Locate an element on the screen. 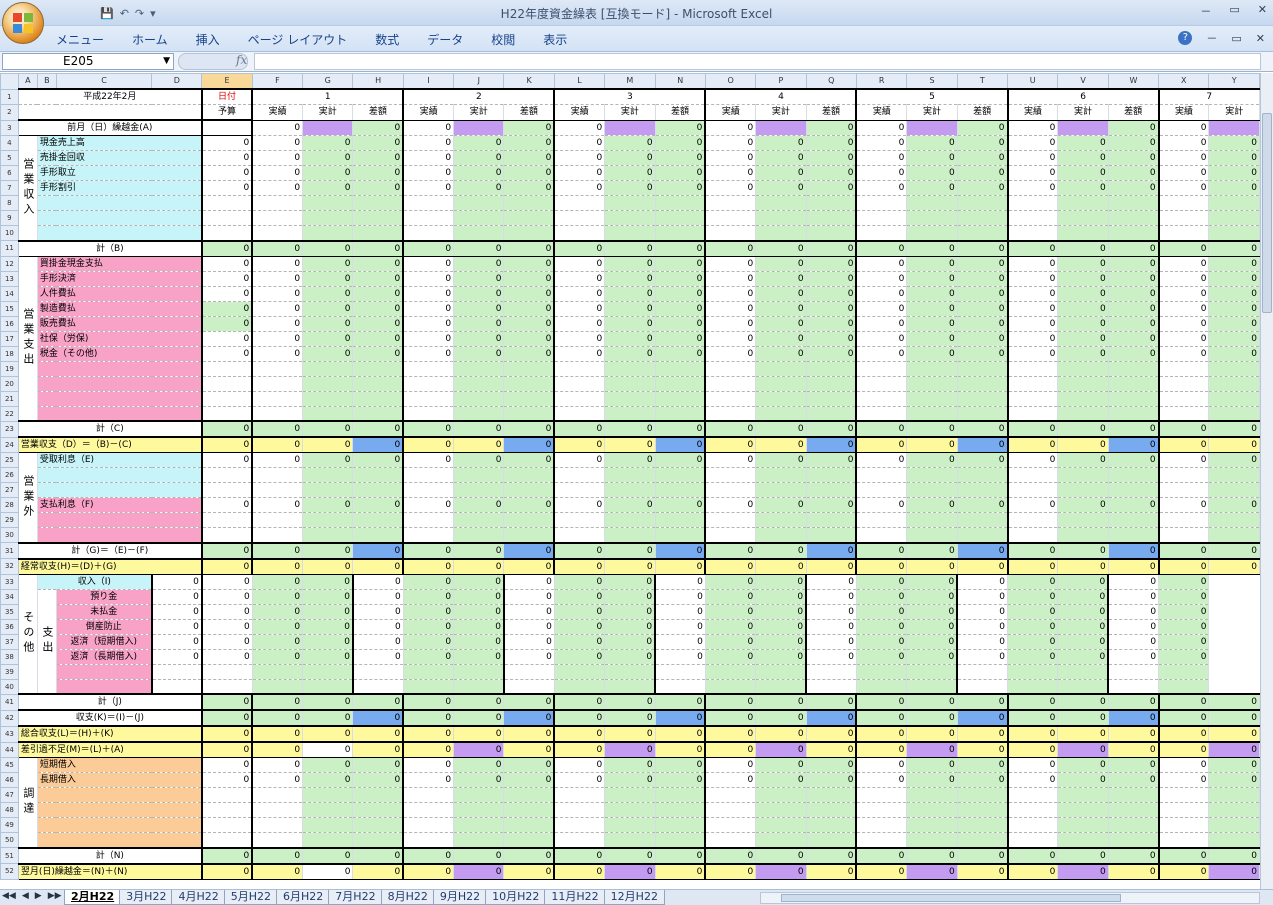  sheet-nav-arrow-icon: ▶▶ is located at coordinates (55, 896).